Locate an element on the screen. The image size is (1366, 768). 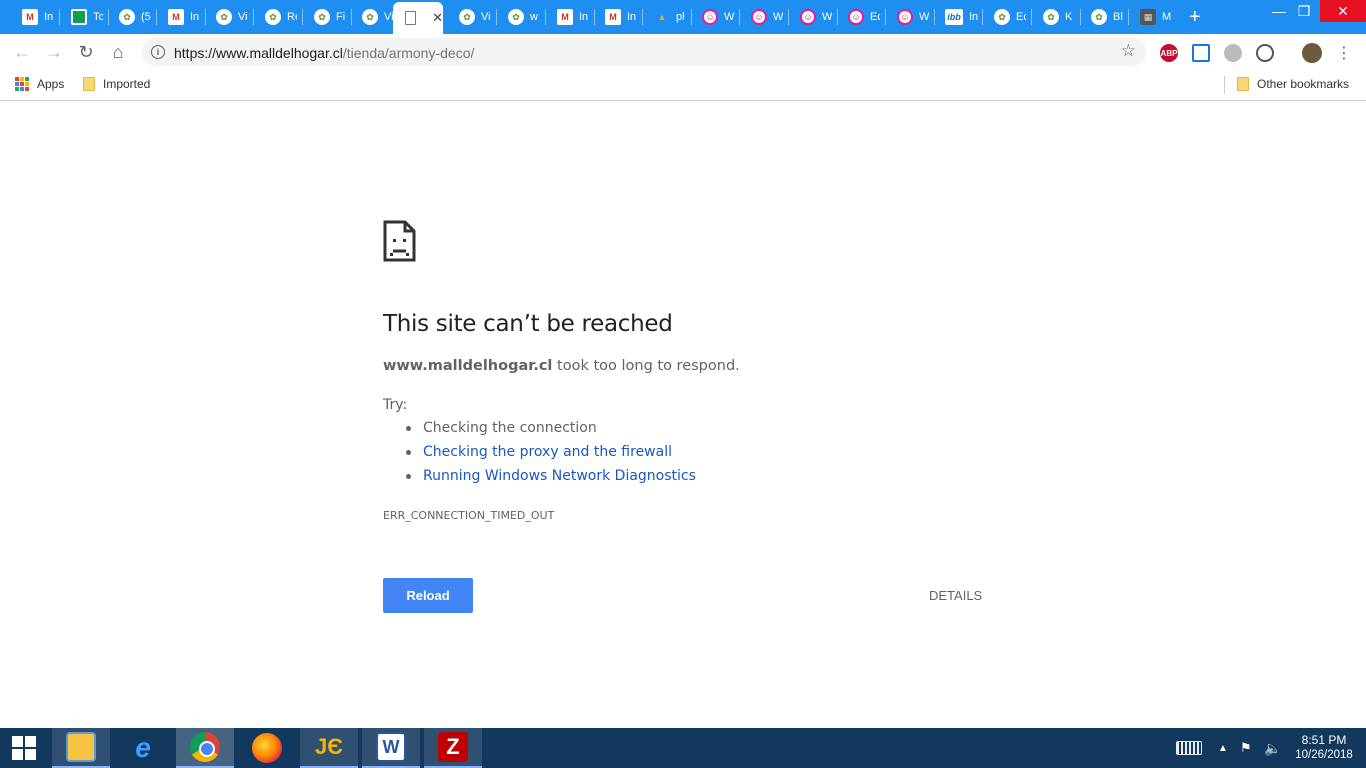
chrome-menu-icon: ⋮ is located at coordinates (1344, 53).